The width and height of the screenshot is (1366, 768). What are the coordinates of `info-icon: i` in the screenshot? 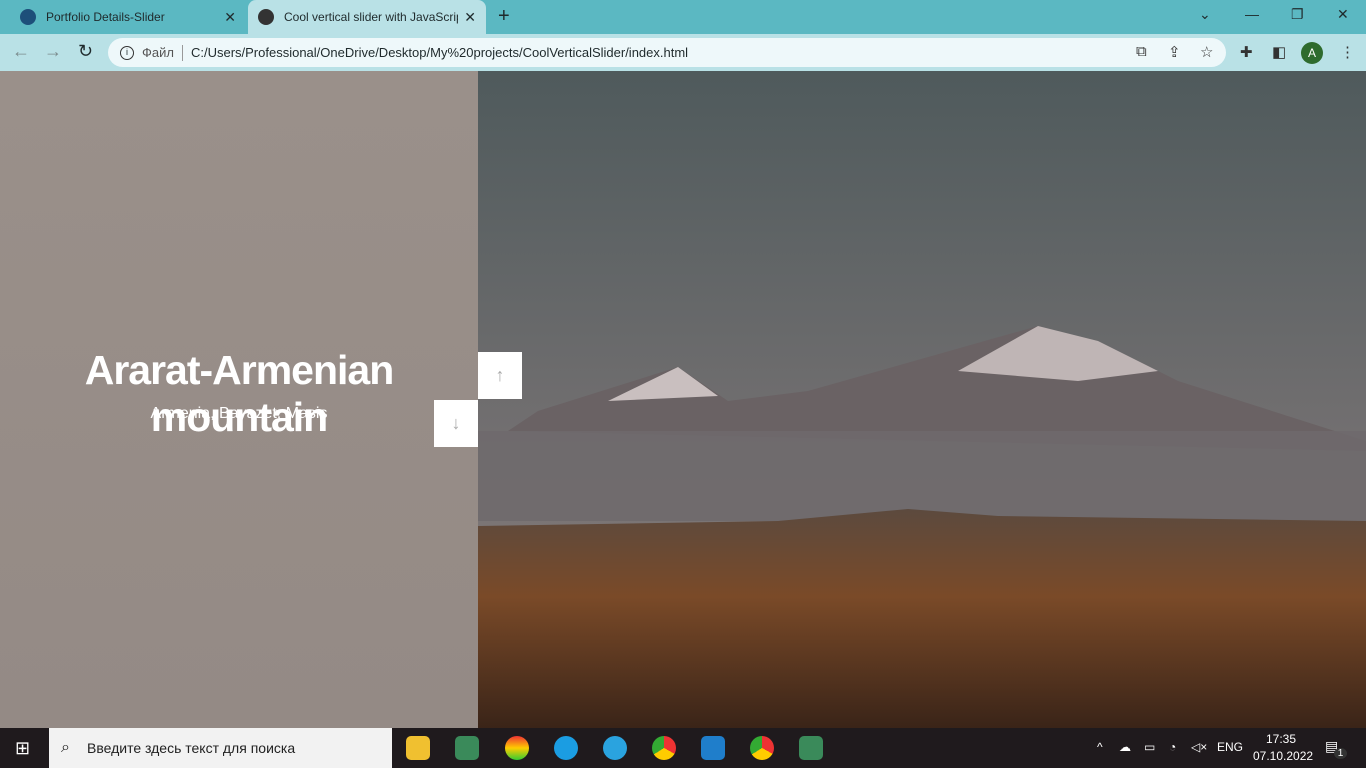 It's located at (127, 52).